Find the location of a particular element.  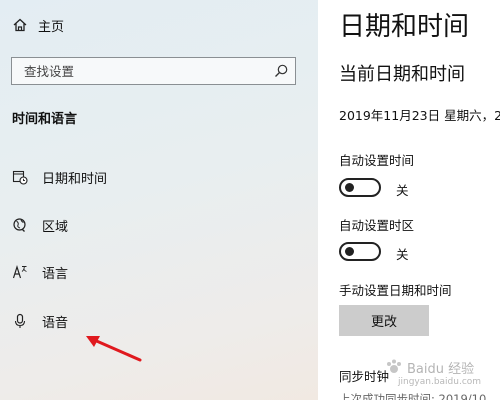

globe-icon is located at coordinates (19, 225).